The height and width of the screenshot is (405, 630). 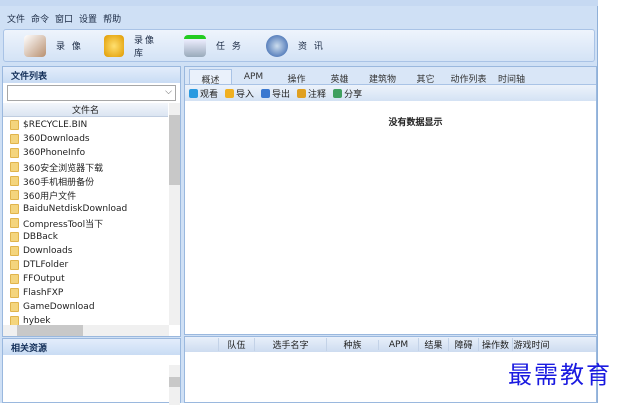 What do you see at coordinates (85, 279) in the screenshot?
I see `file-list-item: FFOutput` at bounding box center [85, 279].